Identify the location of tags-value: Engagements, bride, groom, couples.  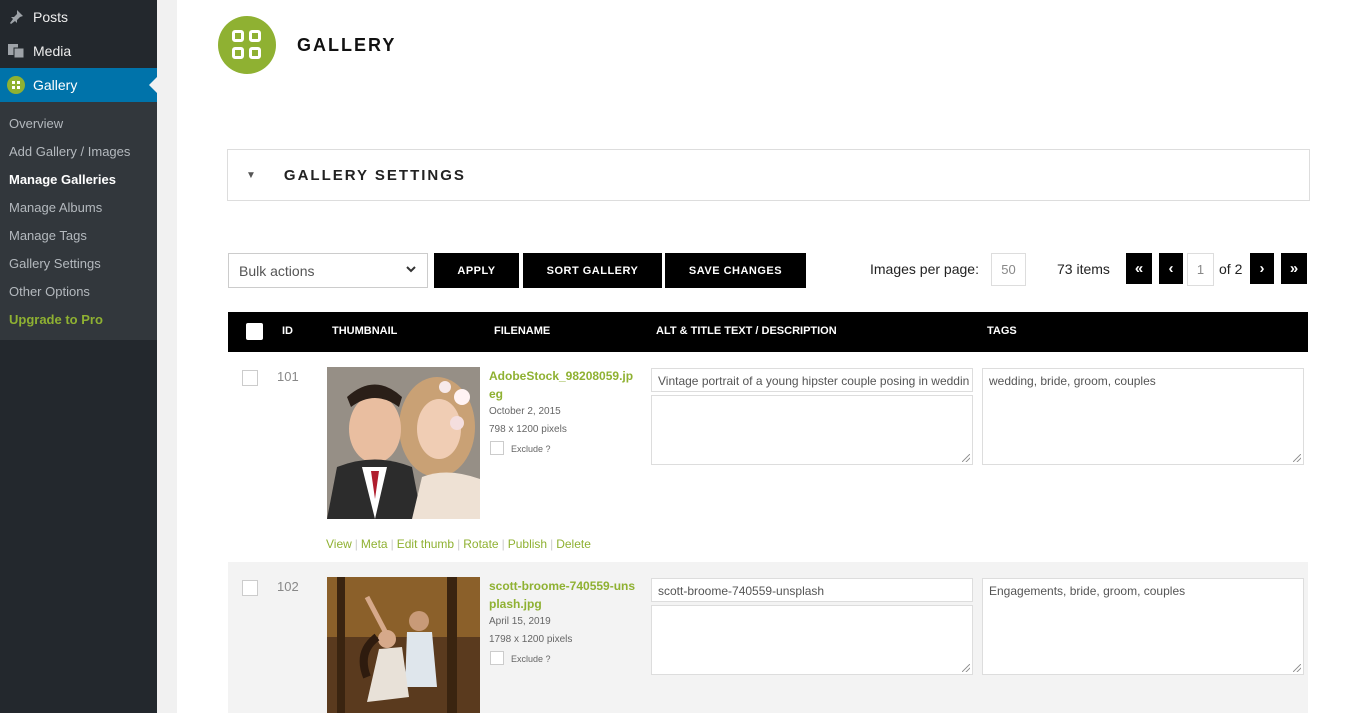
(1087, 591).